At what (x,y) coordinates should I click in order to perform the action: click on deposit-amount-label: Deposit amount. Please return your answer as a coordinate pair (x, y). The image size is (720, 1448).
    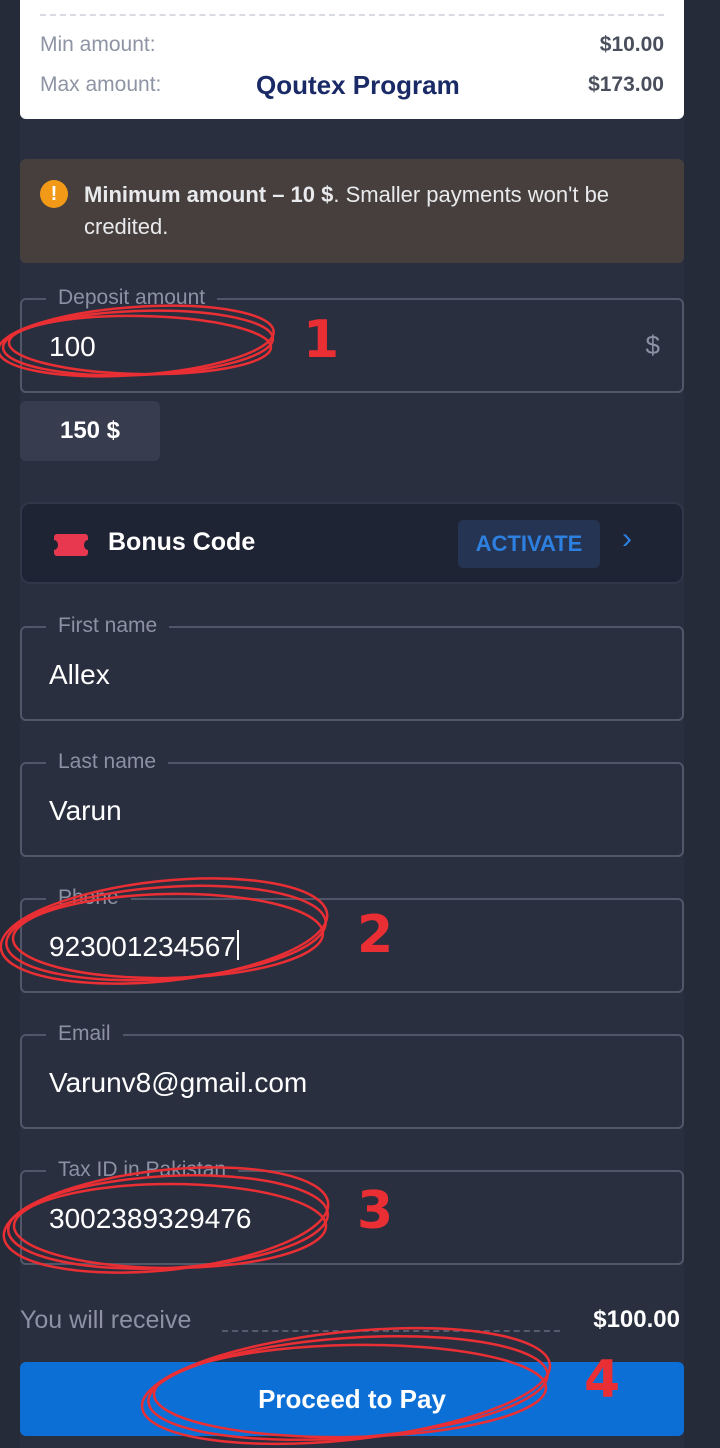
    Looking at the image, I should click on (132, 298).